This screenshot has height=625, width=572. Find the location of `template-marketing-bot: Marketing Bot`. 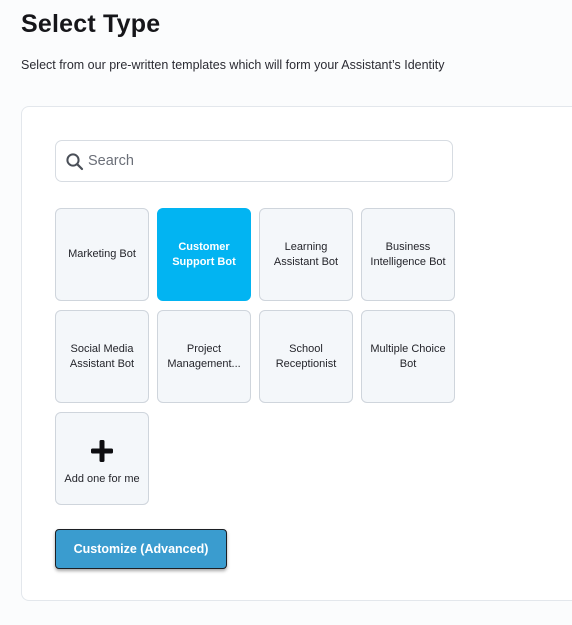

template-marketing-bot: Marketing Bot is located at coordinates (102, 254).